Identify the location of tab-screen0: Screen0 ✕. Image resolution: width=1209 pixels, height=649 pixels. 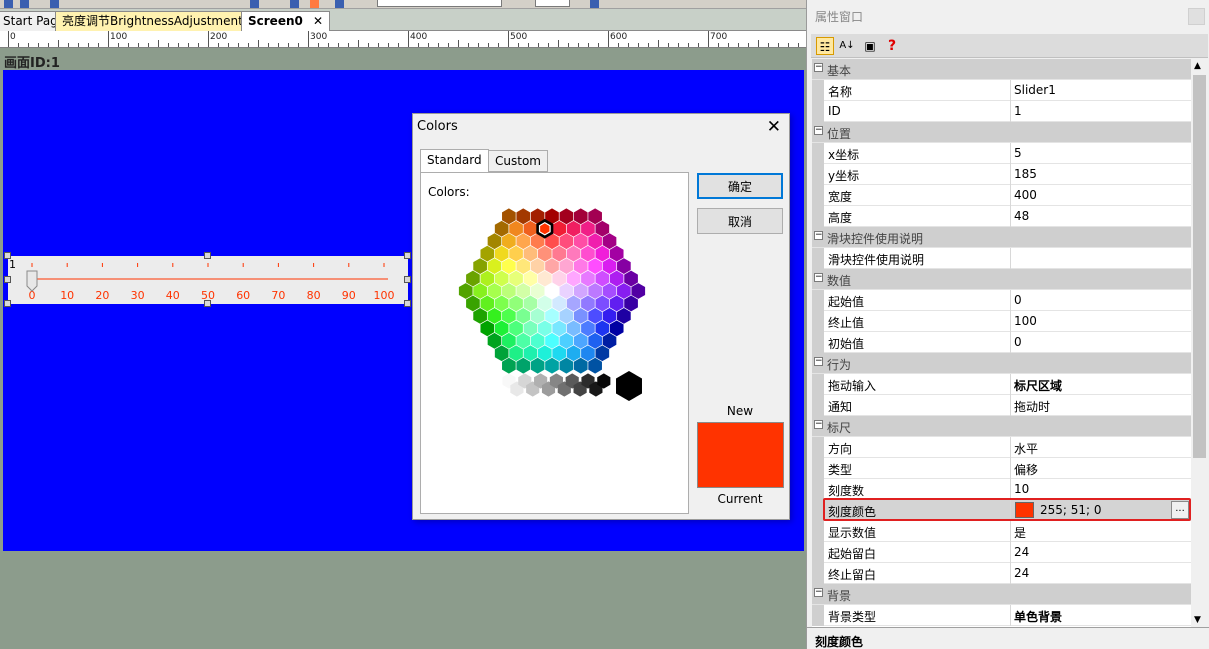
(286, 21).